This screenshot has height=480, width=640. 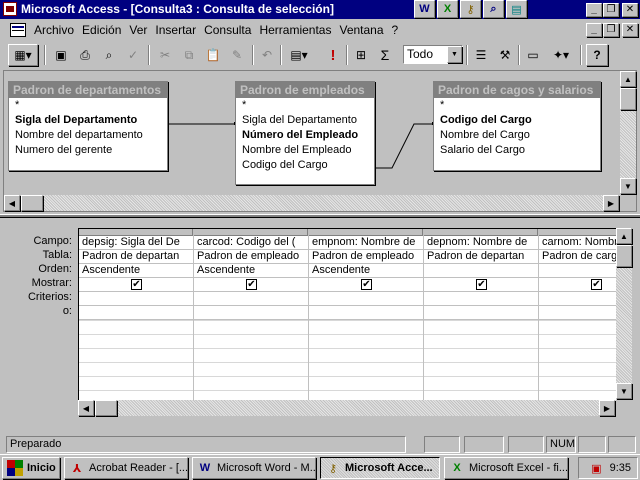 What do you see at coordinates (86, 408) in the screenshot?
I see `scroll-left-arrow-icon: ◀` at bounding box center [86, 408].